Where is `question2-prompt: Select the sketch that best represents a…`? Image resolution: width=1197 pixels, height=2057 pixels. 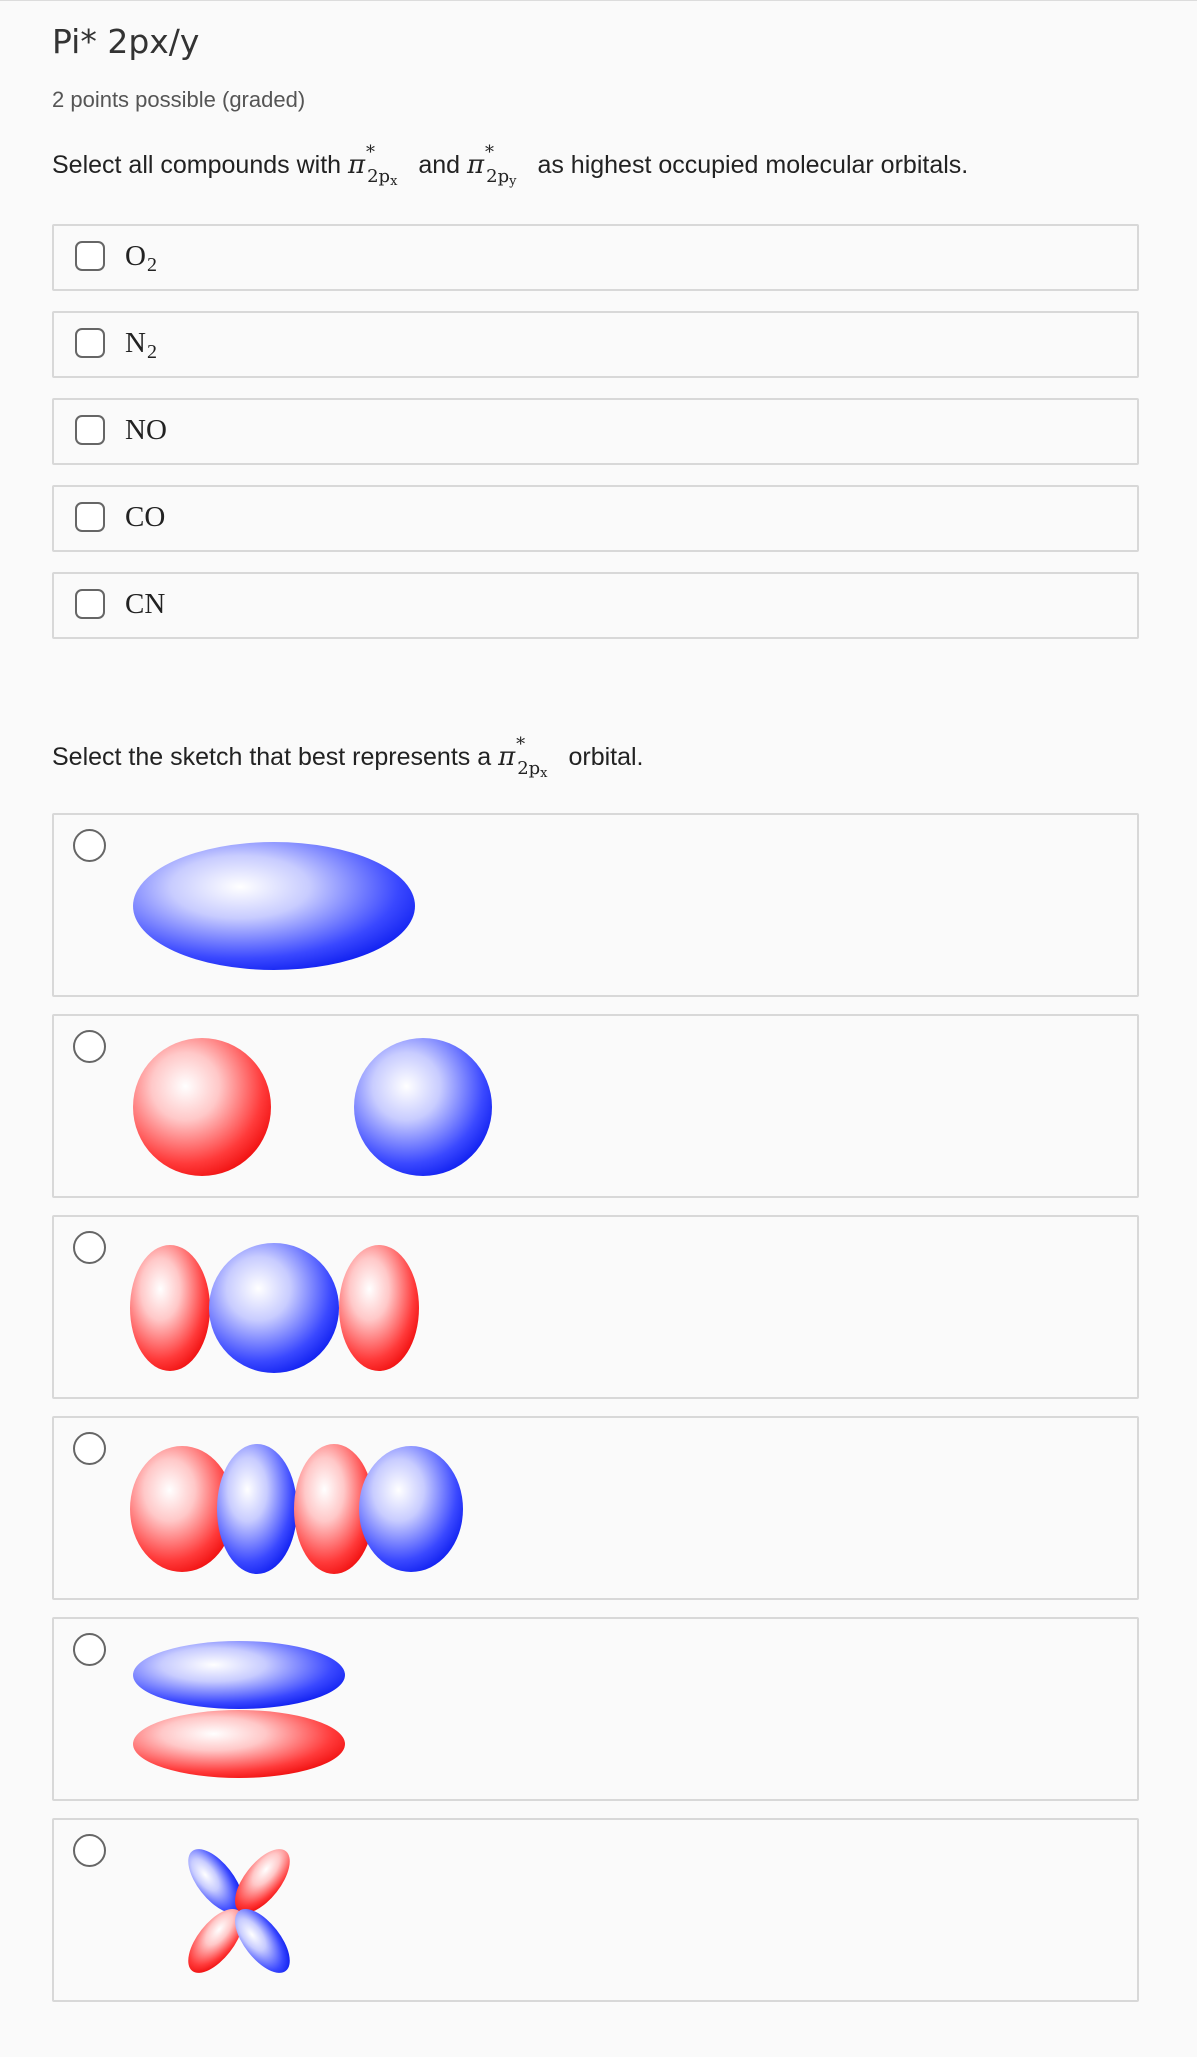
question2-prompt: Select the sketch that best represents a… is located at coordinates (348, 757).